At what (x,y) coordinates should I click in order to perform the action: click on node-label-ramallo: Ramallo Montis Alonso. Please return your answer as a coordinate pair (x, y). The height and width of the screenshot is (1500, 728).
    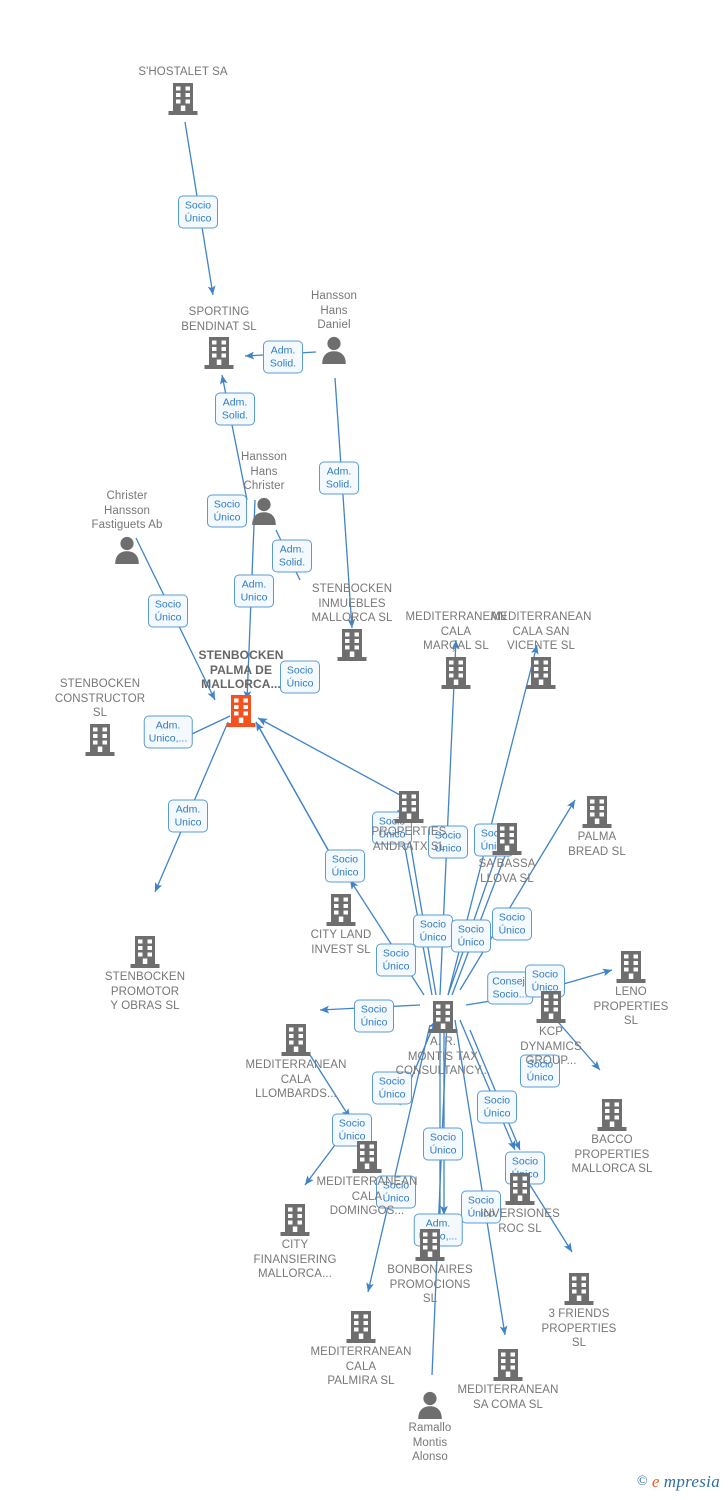
    Looking at the image, I should click on (430, 1442).